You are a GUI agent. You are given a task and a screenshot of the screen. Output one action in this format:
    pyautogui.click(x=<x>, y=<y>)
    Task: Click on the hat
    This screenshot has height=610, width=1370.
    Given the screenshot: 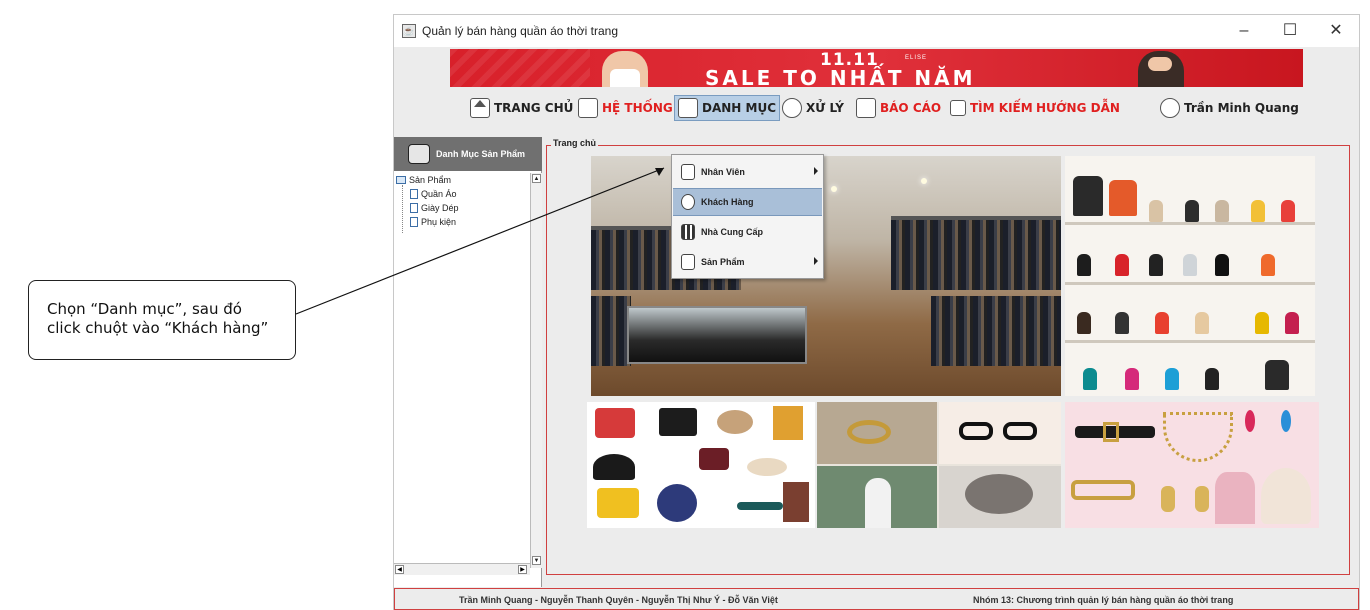 What is the action you would take?
    pyautogui.click(x=735, y=422)
    